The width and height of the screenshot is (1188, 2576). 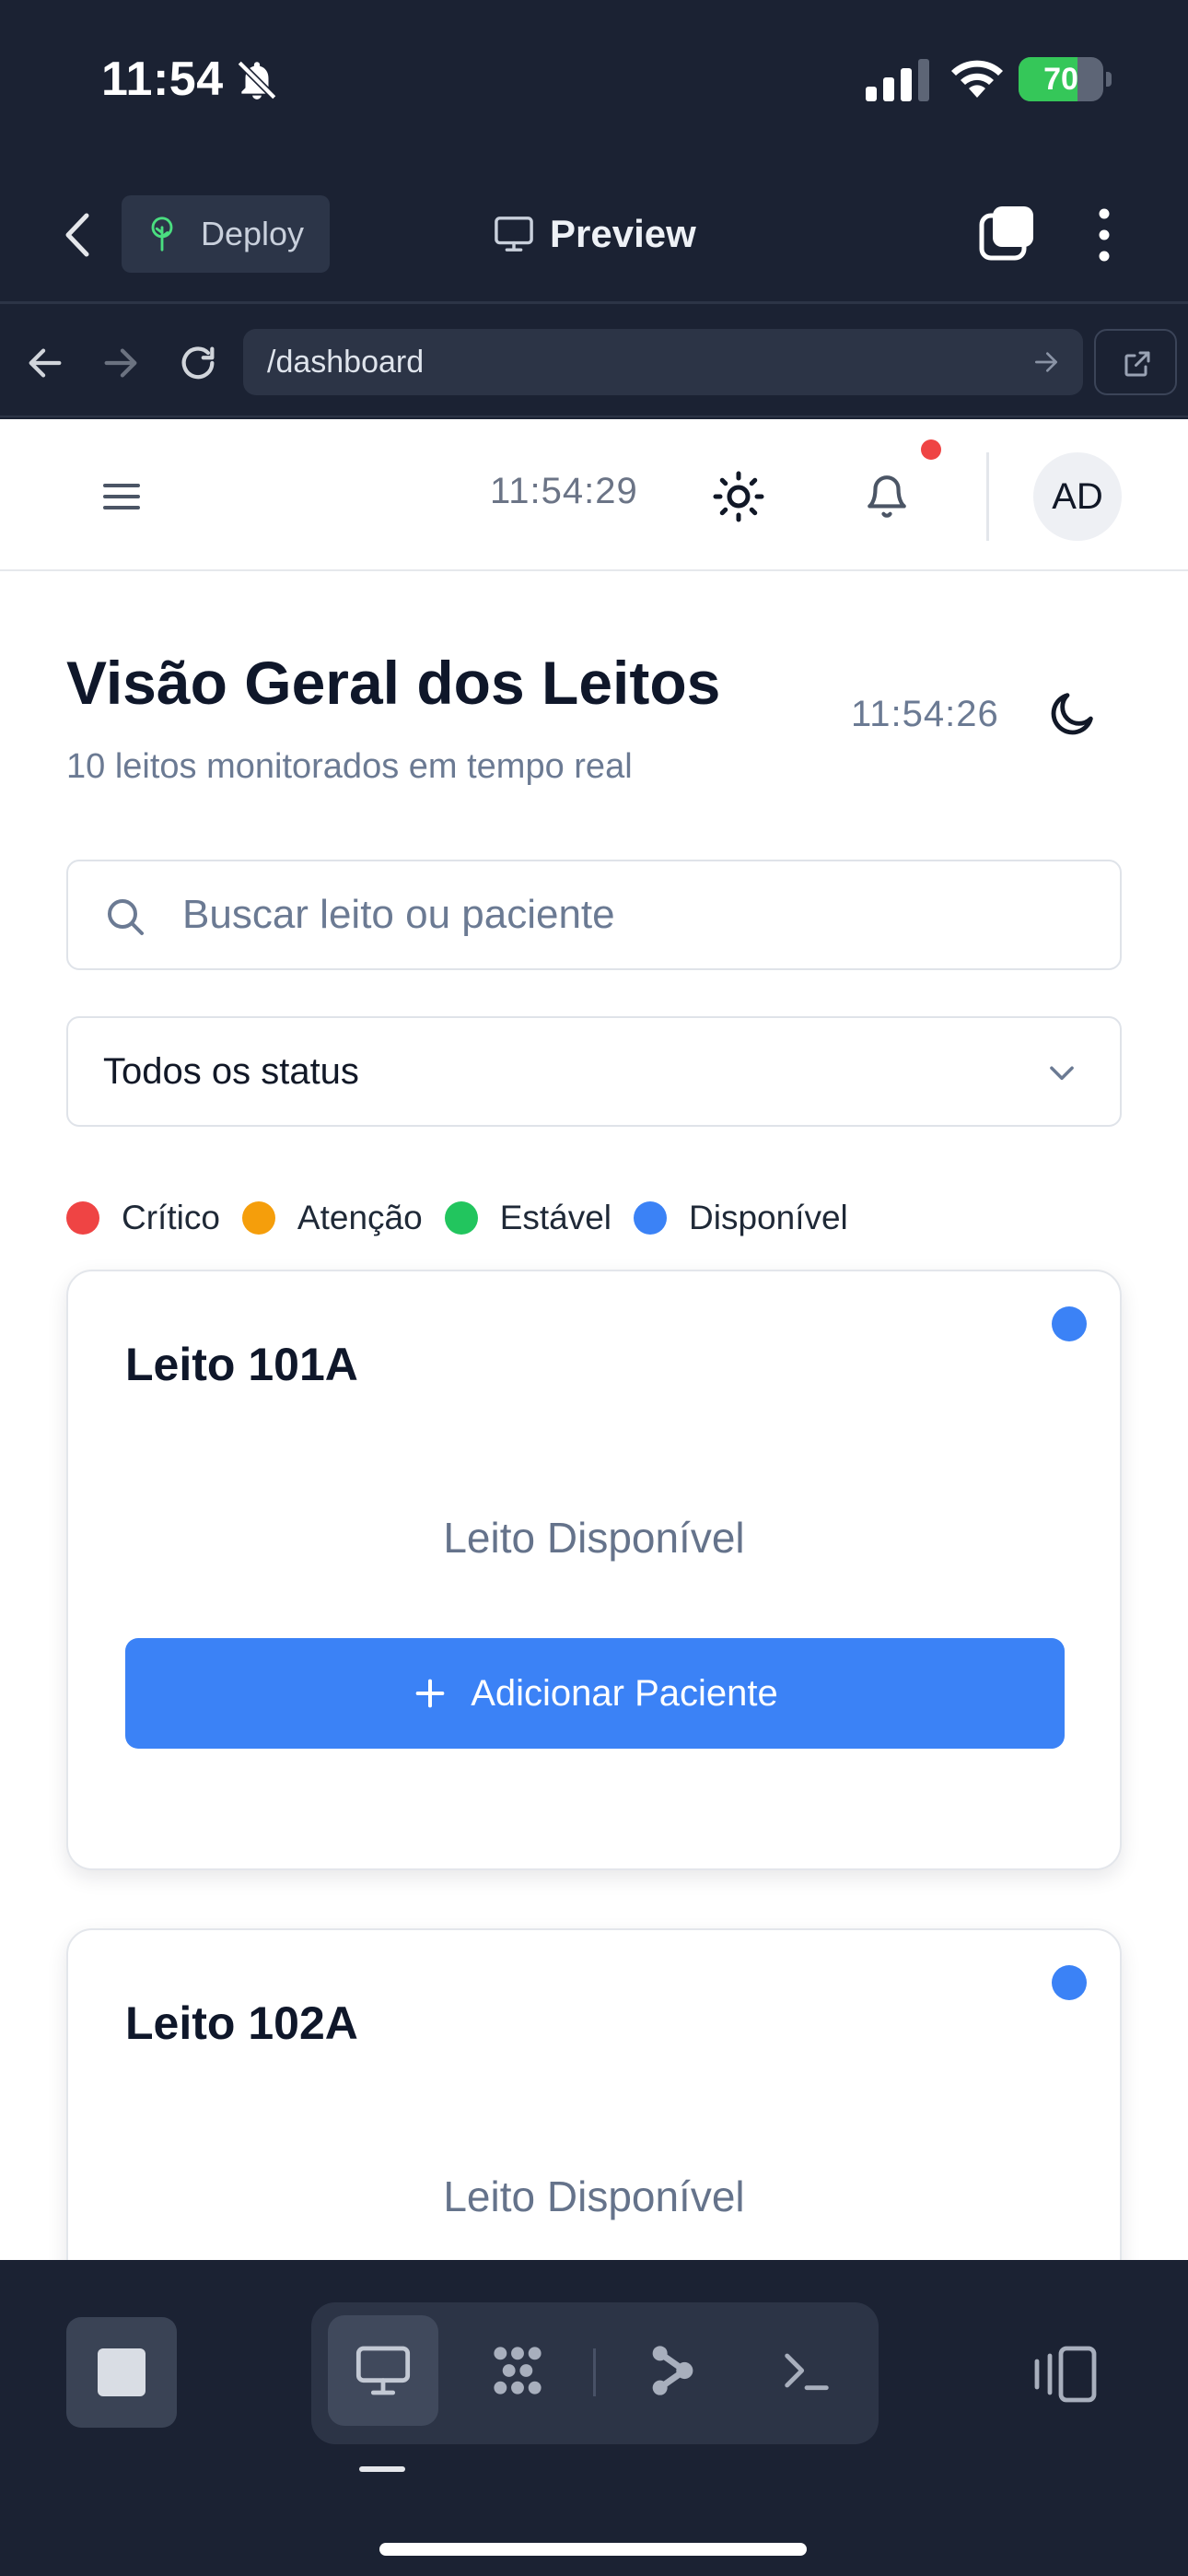 I want to click on external-link-button, so click(x=1135, y=362).